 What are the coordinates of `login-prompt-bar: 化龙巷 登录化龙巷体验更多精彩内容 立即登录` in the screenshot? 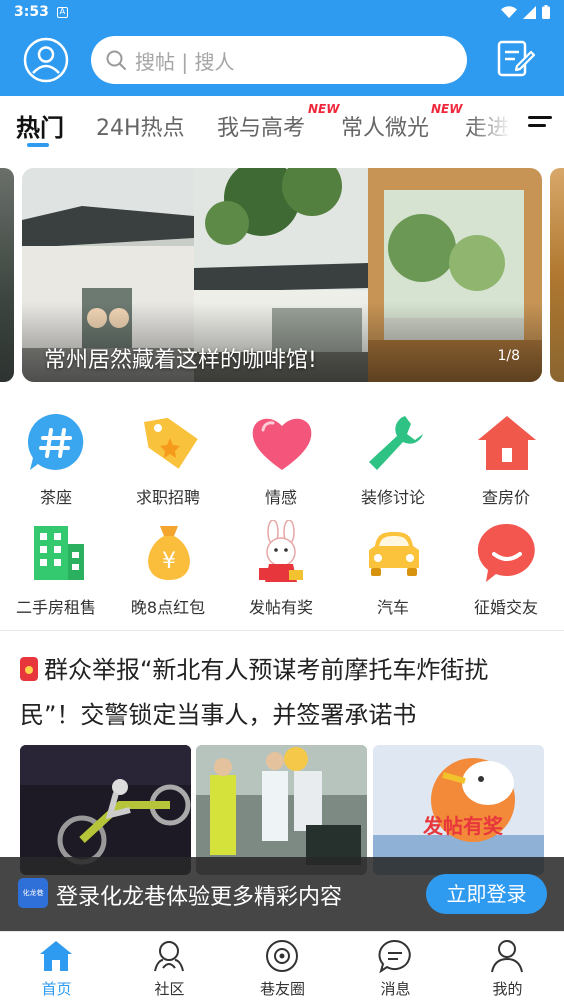 It's located at (282, 894).